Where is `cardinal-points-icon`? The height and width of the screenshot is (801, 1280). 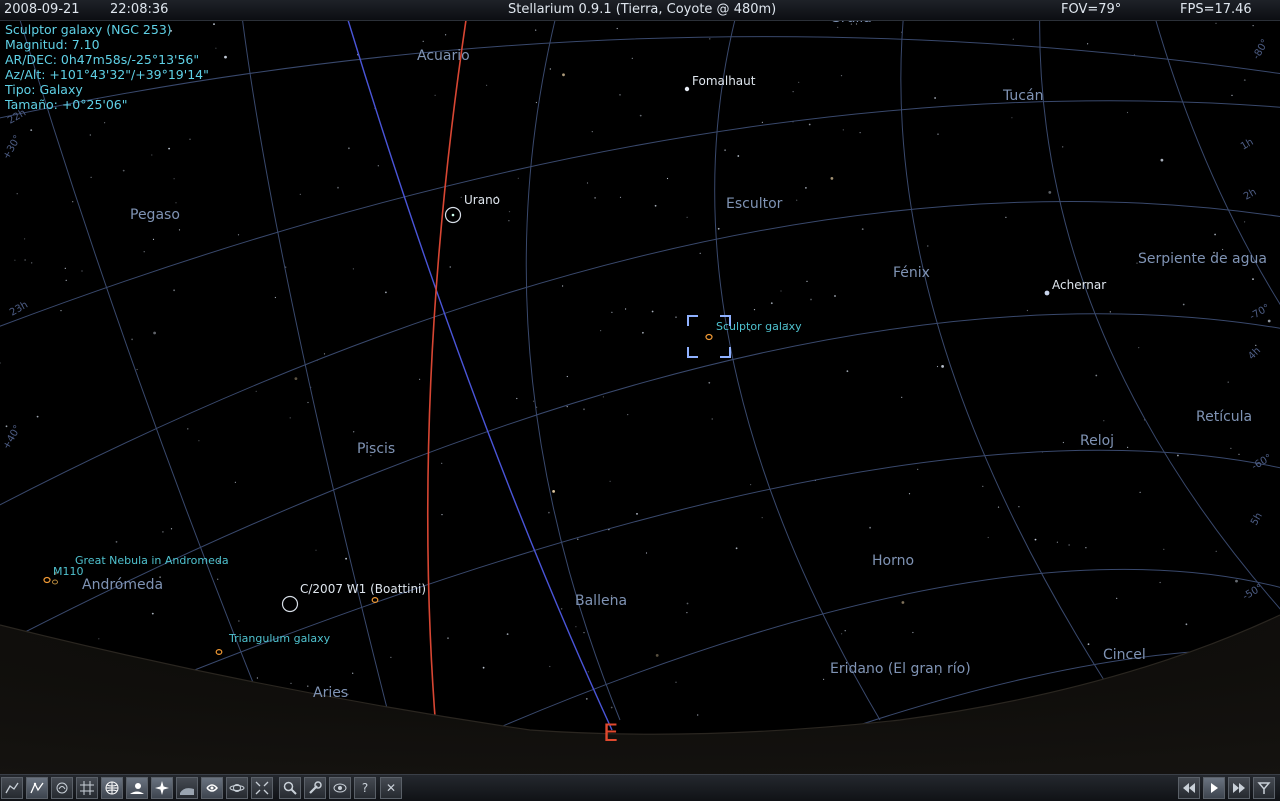 cardinal-points-icon is located at coordinates (162, 788).